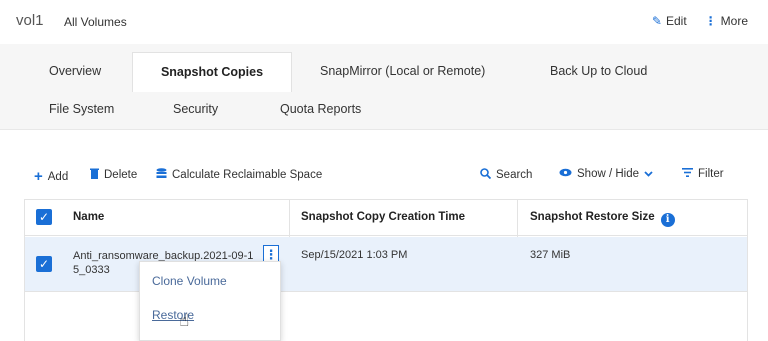 This screenshot has width=768, height=341. I want to click on column-restore-size: Snapshot Restore Size i, so click(602, 219).